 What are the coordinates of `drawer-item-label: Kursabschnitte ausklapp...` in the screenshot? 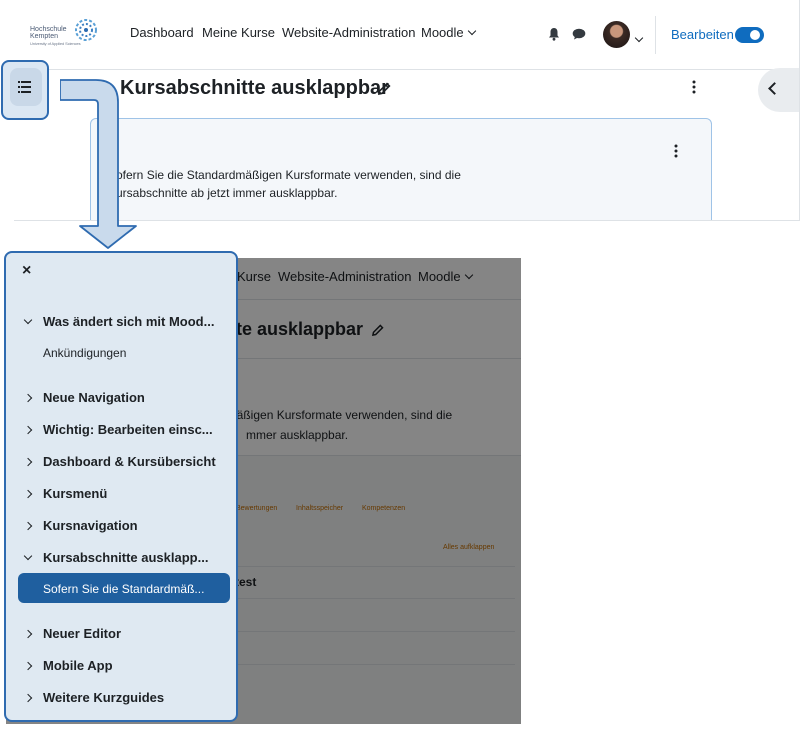 It's located at (126, 557).